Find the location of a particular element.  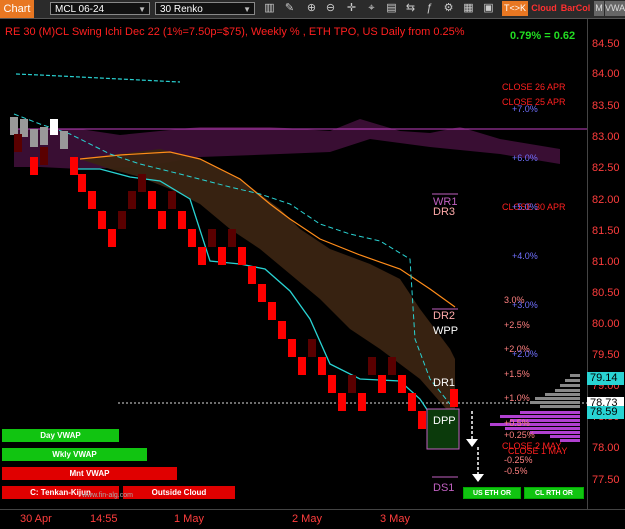

price-tick: 83.00 is located at coordinates (606, 137).